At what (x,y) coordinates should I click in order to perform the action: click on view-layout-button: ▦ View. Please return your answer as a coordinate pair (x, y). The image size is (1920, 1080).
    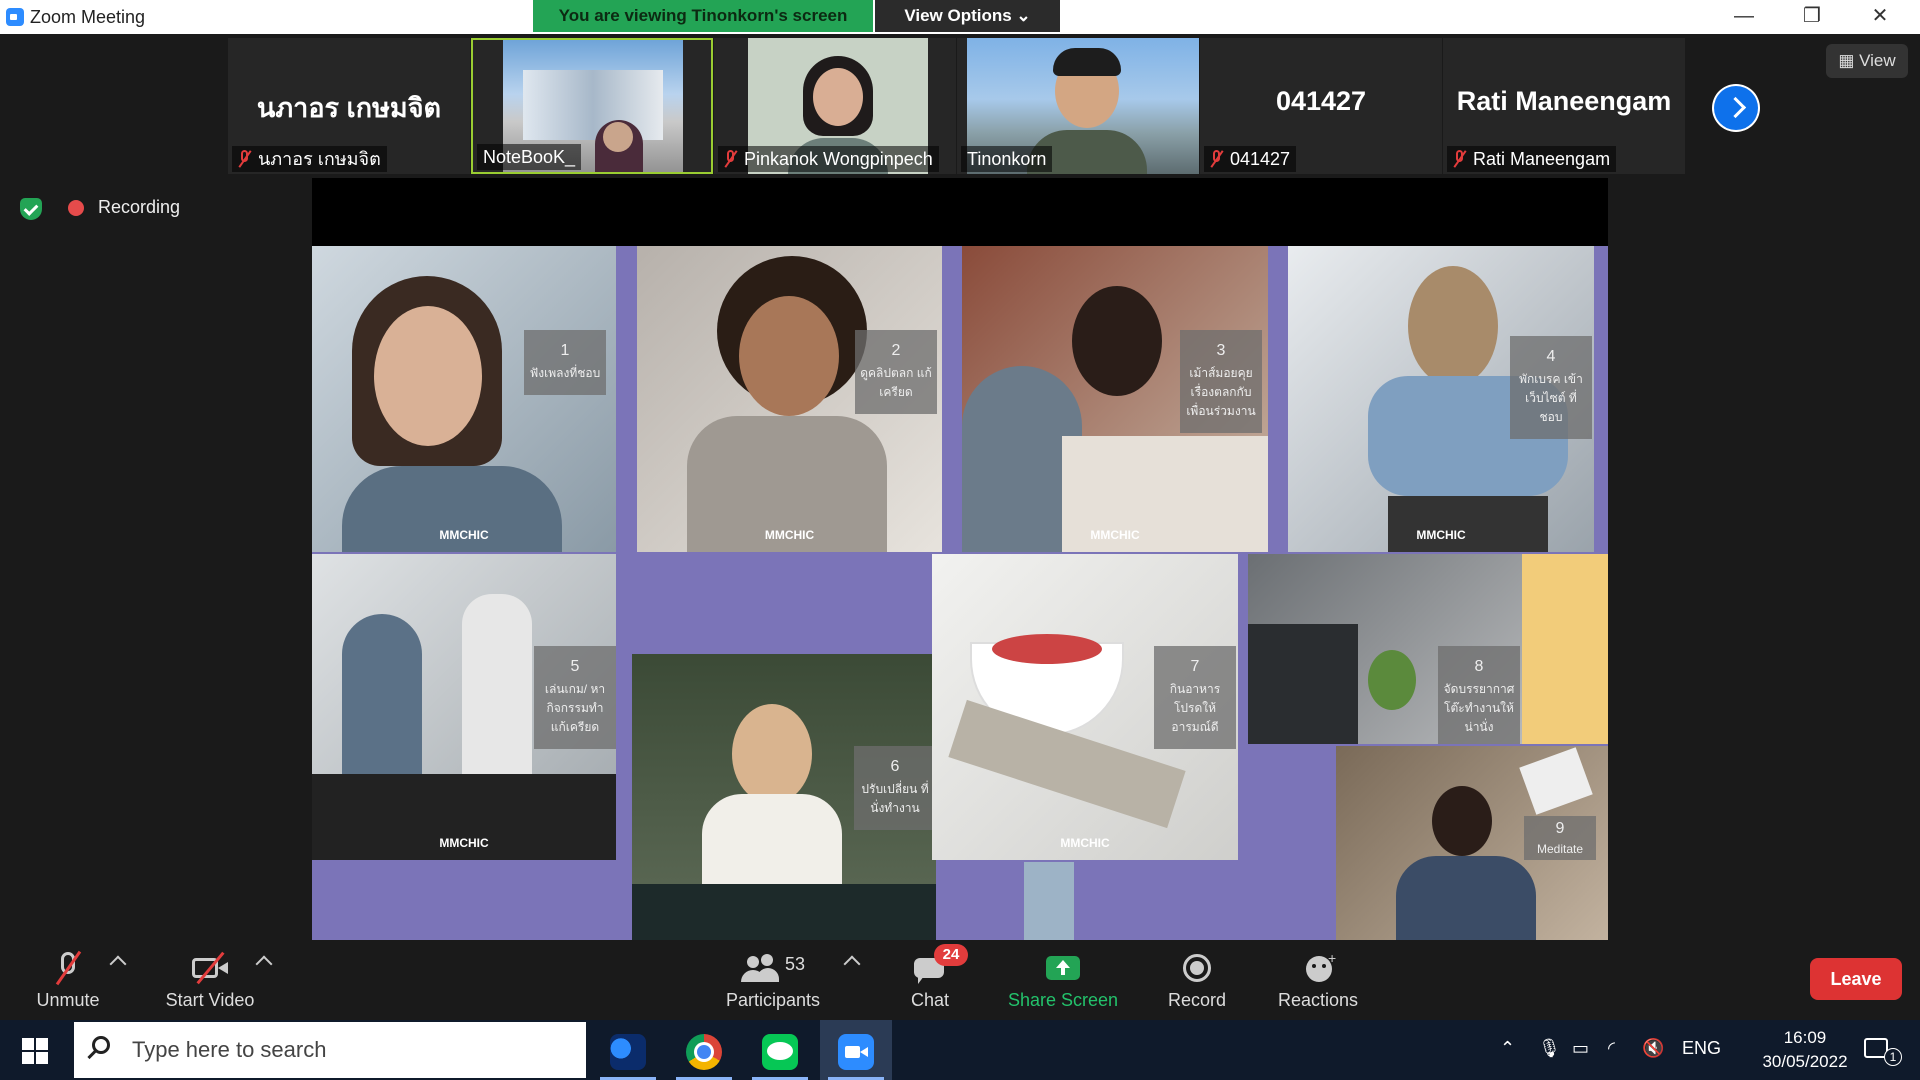
    Looking at the image, I should click on (1867, 61).